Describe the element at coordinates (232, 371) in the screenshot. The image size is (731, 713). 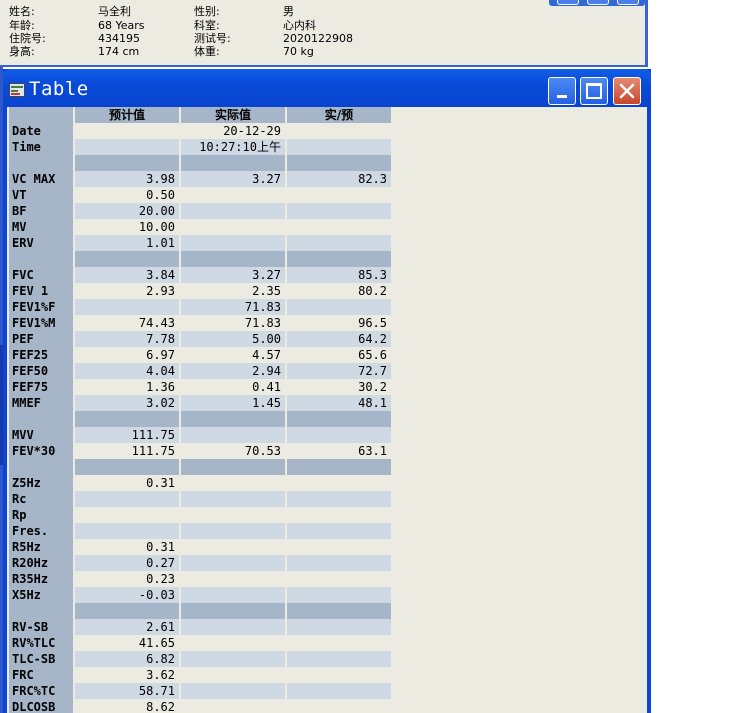
I see `actual-value: 2.94` at that location.